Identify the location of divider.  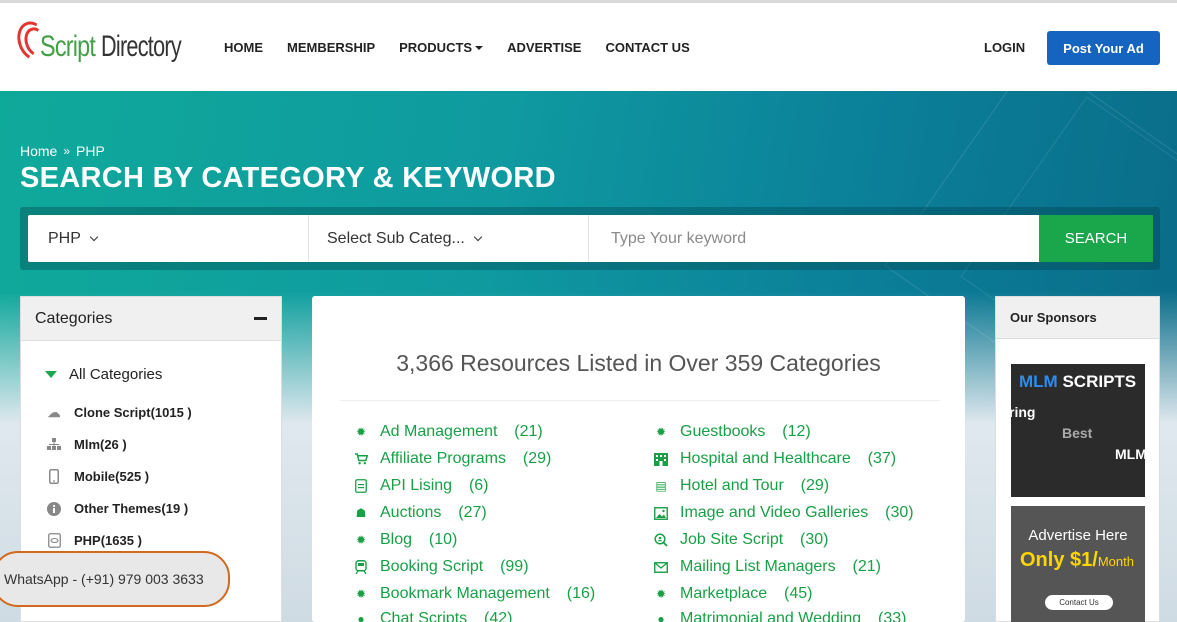
(640, 400).